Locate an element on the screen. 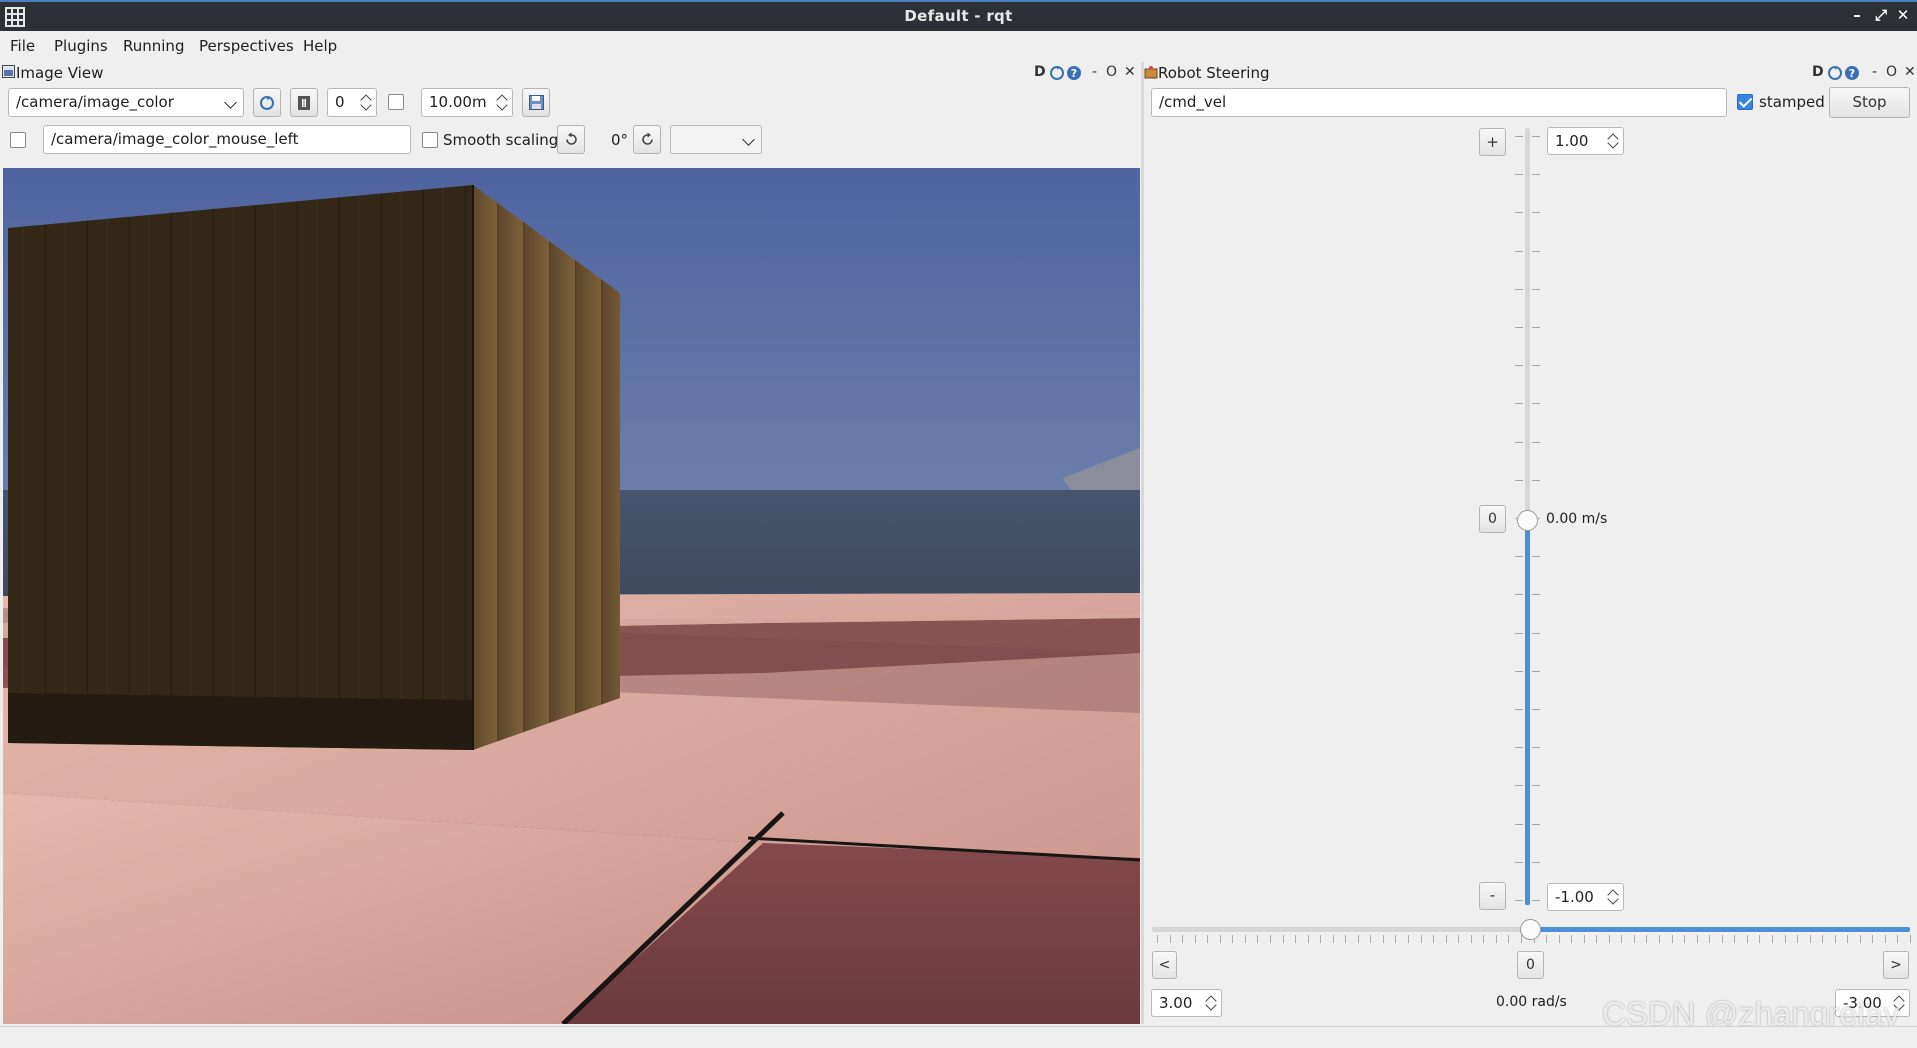 This screenshot has height=1048, width=1917. min-linear-field: -1.00 is located at coordinates (1585, 897).